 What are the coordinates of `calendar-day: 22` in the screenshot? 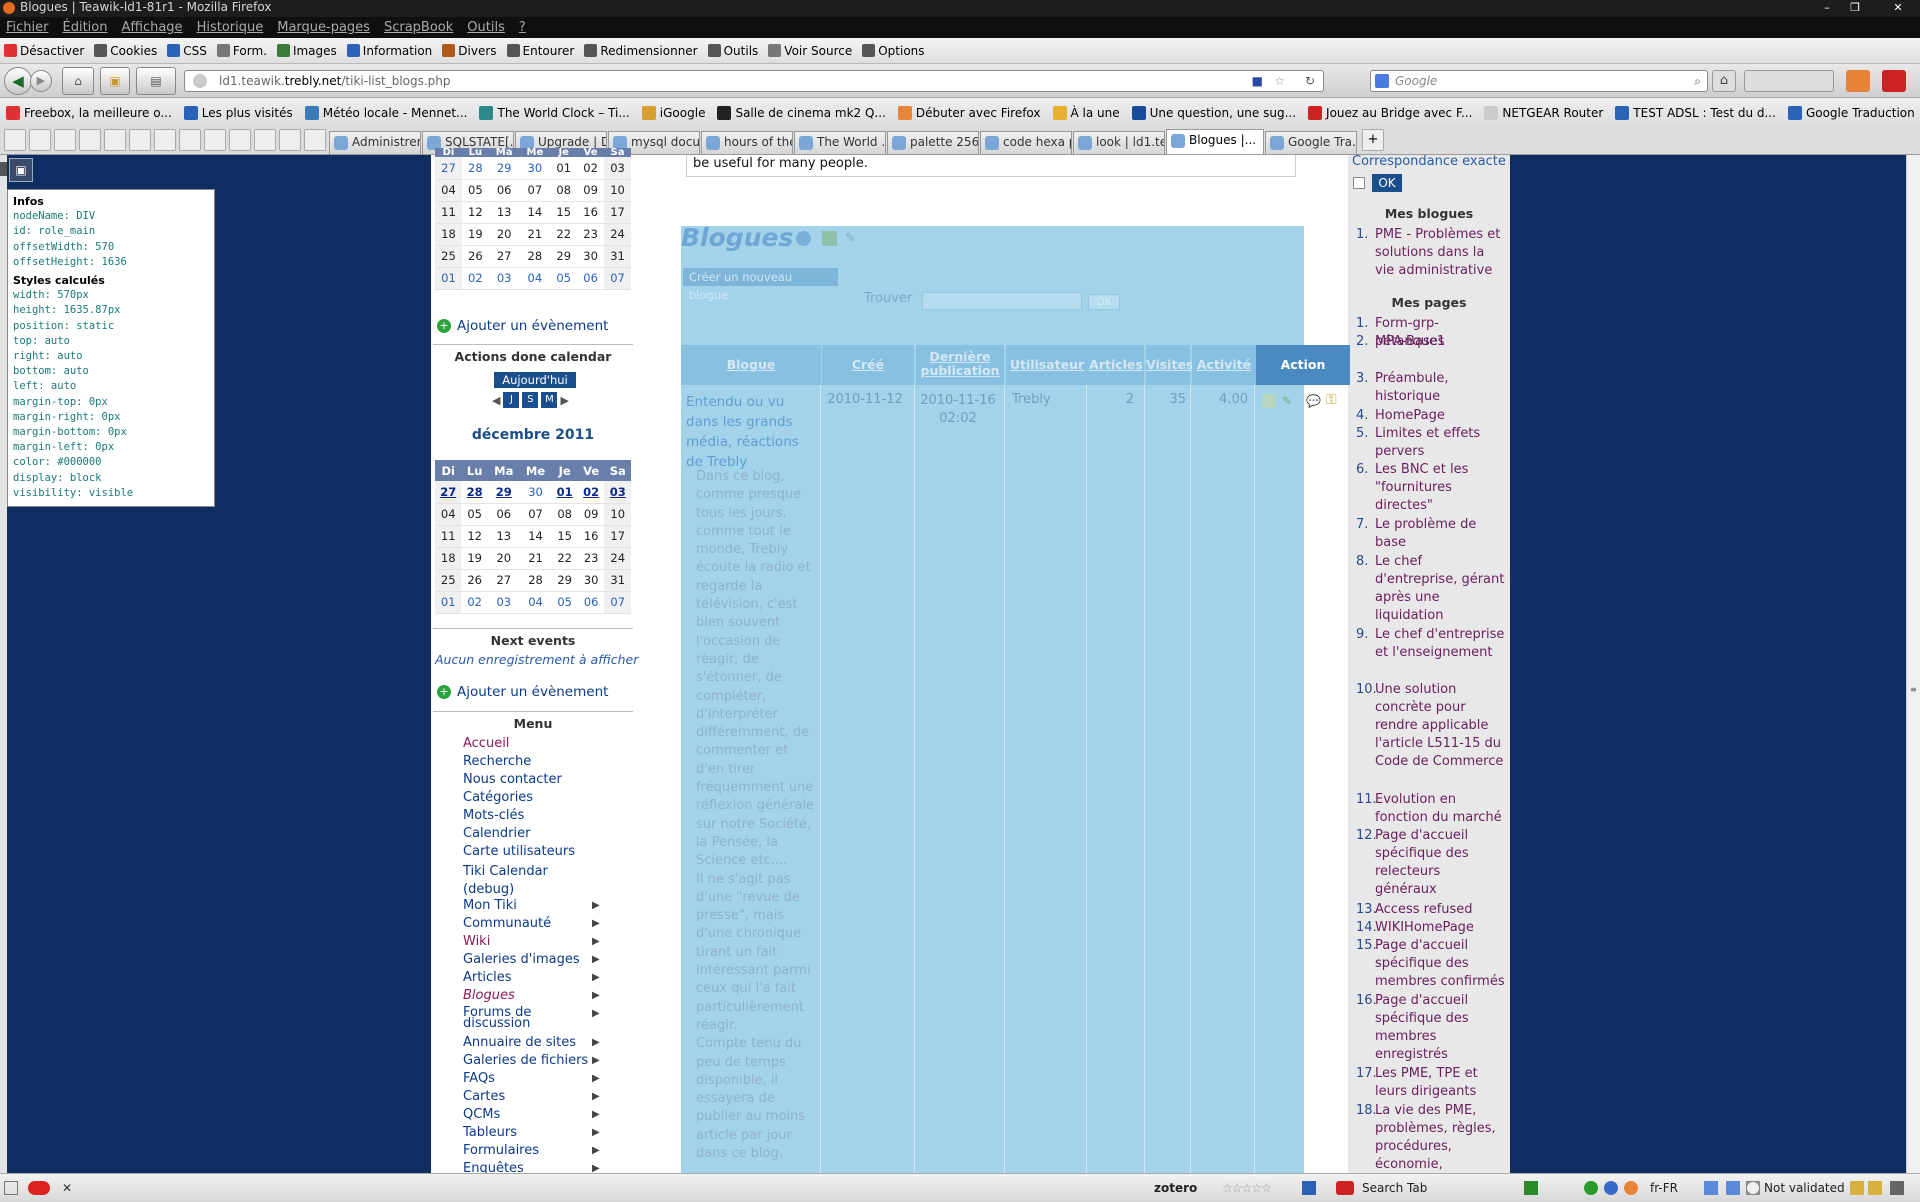 It's located at (564, 234).